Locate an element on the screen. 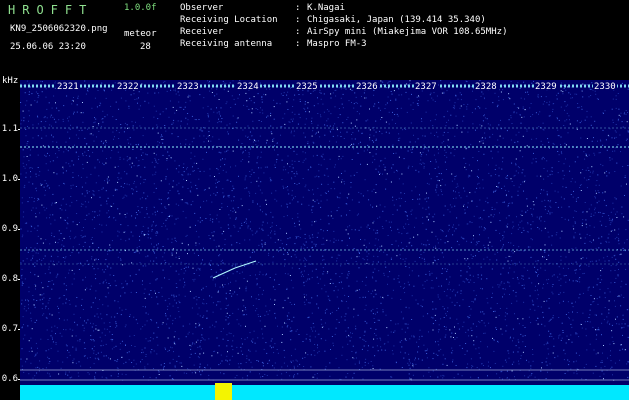 Image resolution: width=629 pixels, height=400 pixels. minute-label: 2323 is located at coordinates (188, 87).